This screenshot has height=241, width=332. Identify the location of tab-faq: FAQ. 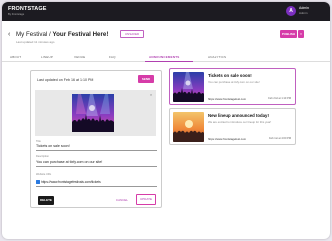
(112, 57).